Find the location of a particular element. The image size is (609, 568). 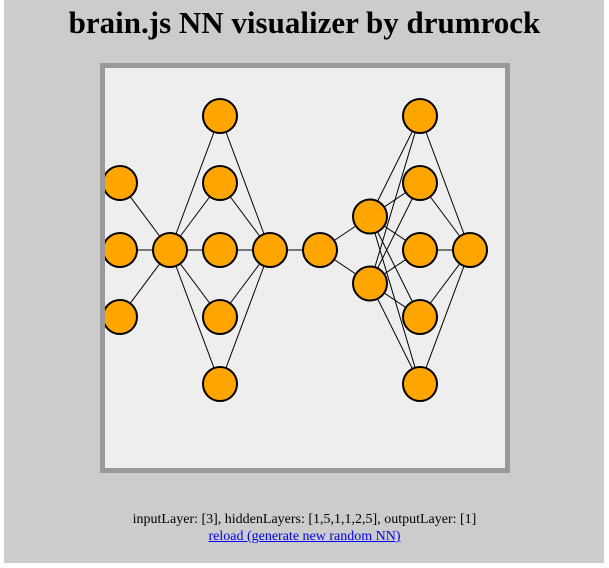

page-title: brain.js NN visualizer by drumrock is located at coordinates (304, 22).